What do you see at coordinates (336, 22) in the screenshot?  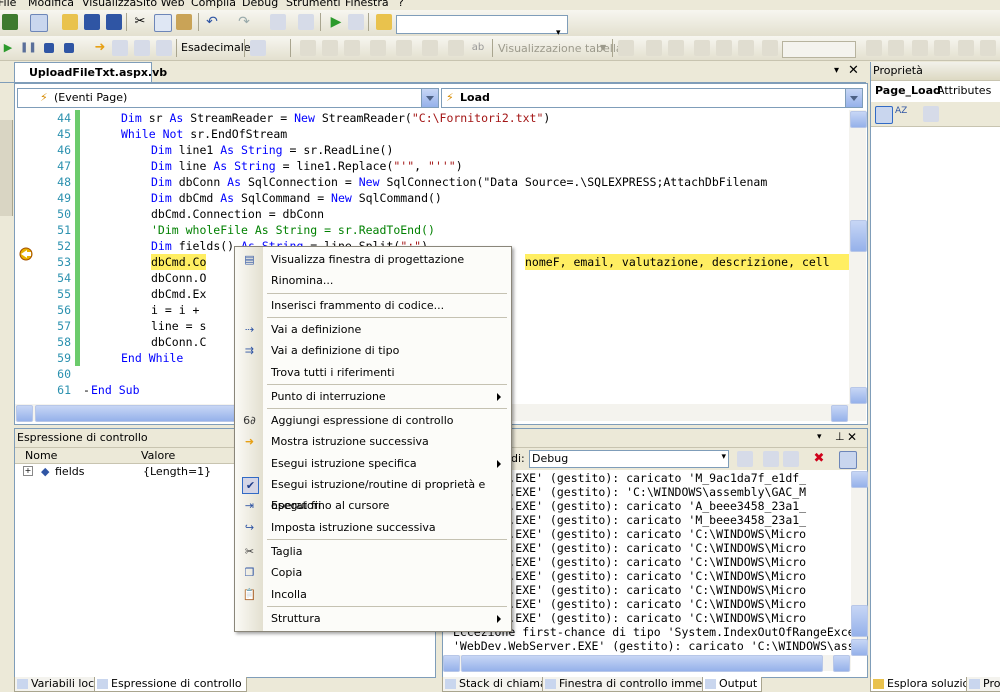 I see `start-debug-icon: ▶` at bounding box center [336, 22].